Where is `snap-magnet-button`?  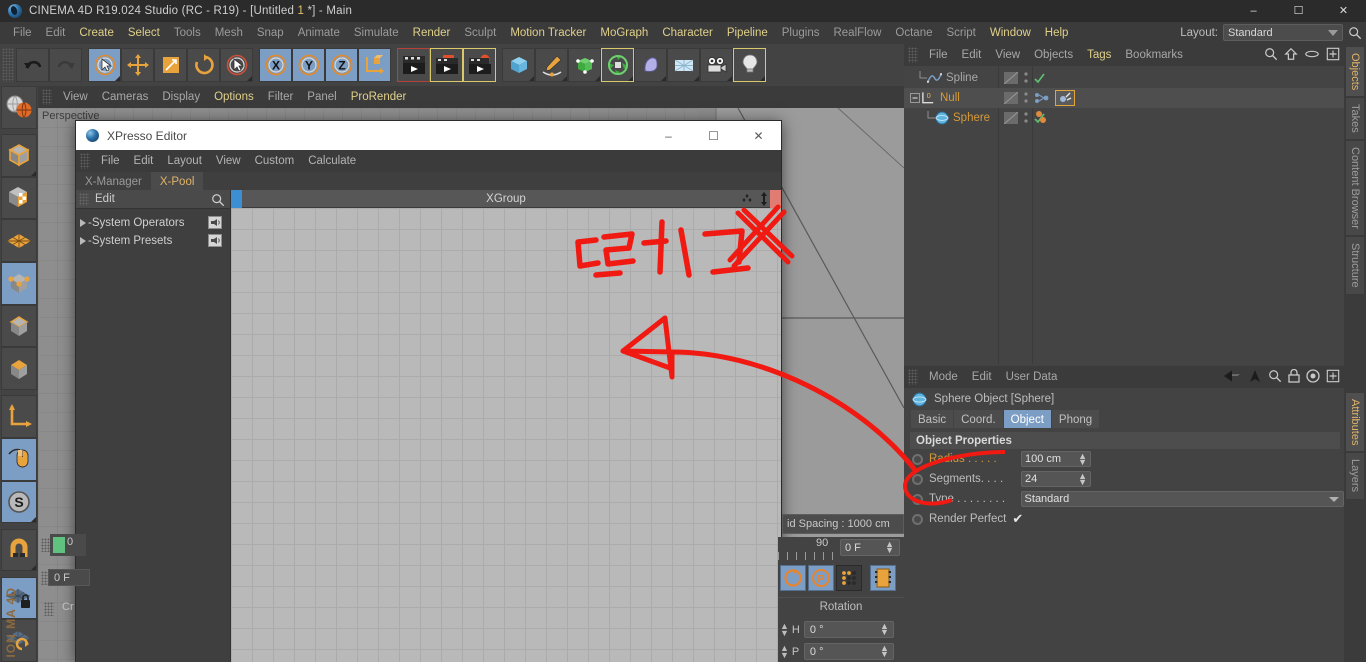
snap-magnet-button is located at coordinates (19, 550).